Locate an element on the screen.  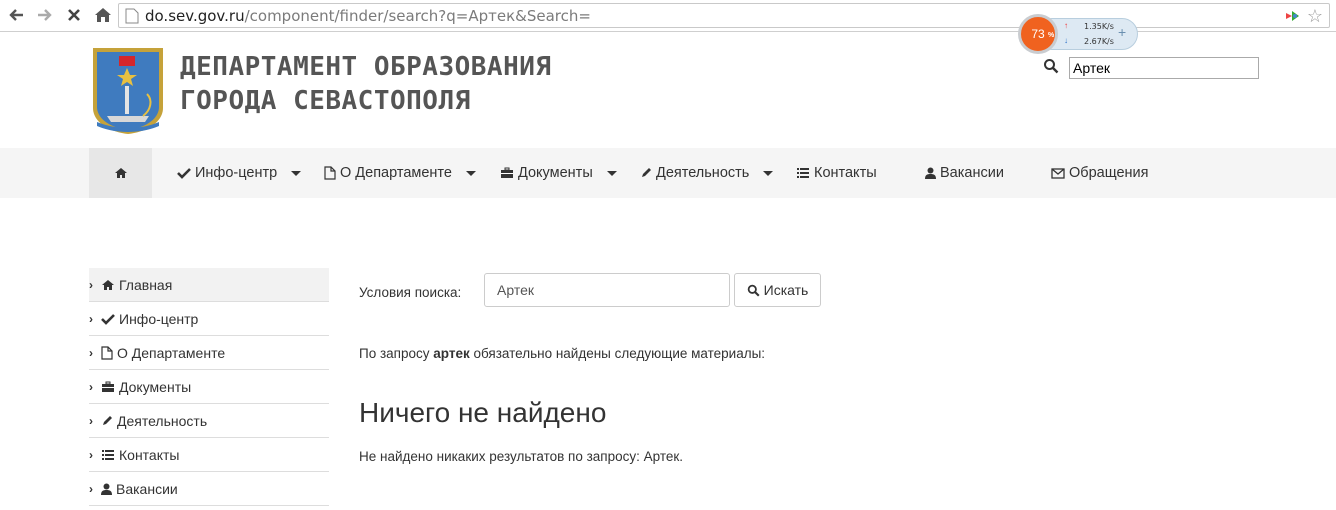
result-prefix: По запросу is located at coordinates (396, 353).